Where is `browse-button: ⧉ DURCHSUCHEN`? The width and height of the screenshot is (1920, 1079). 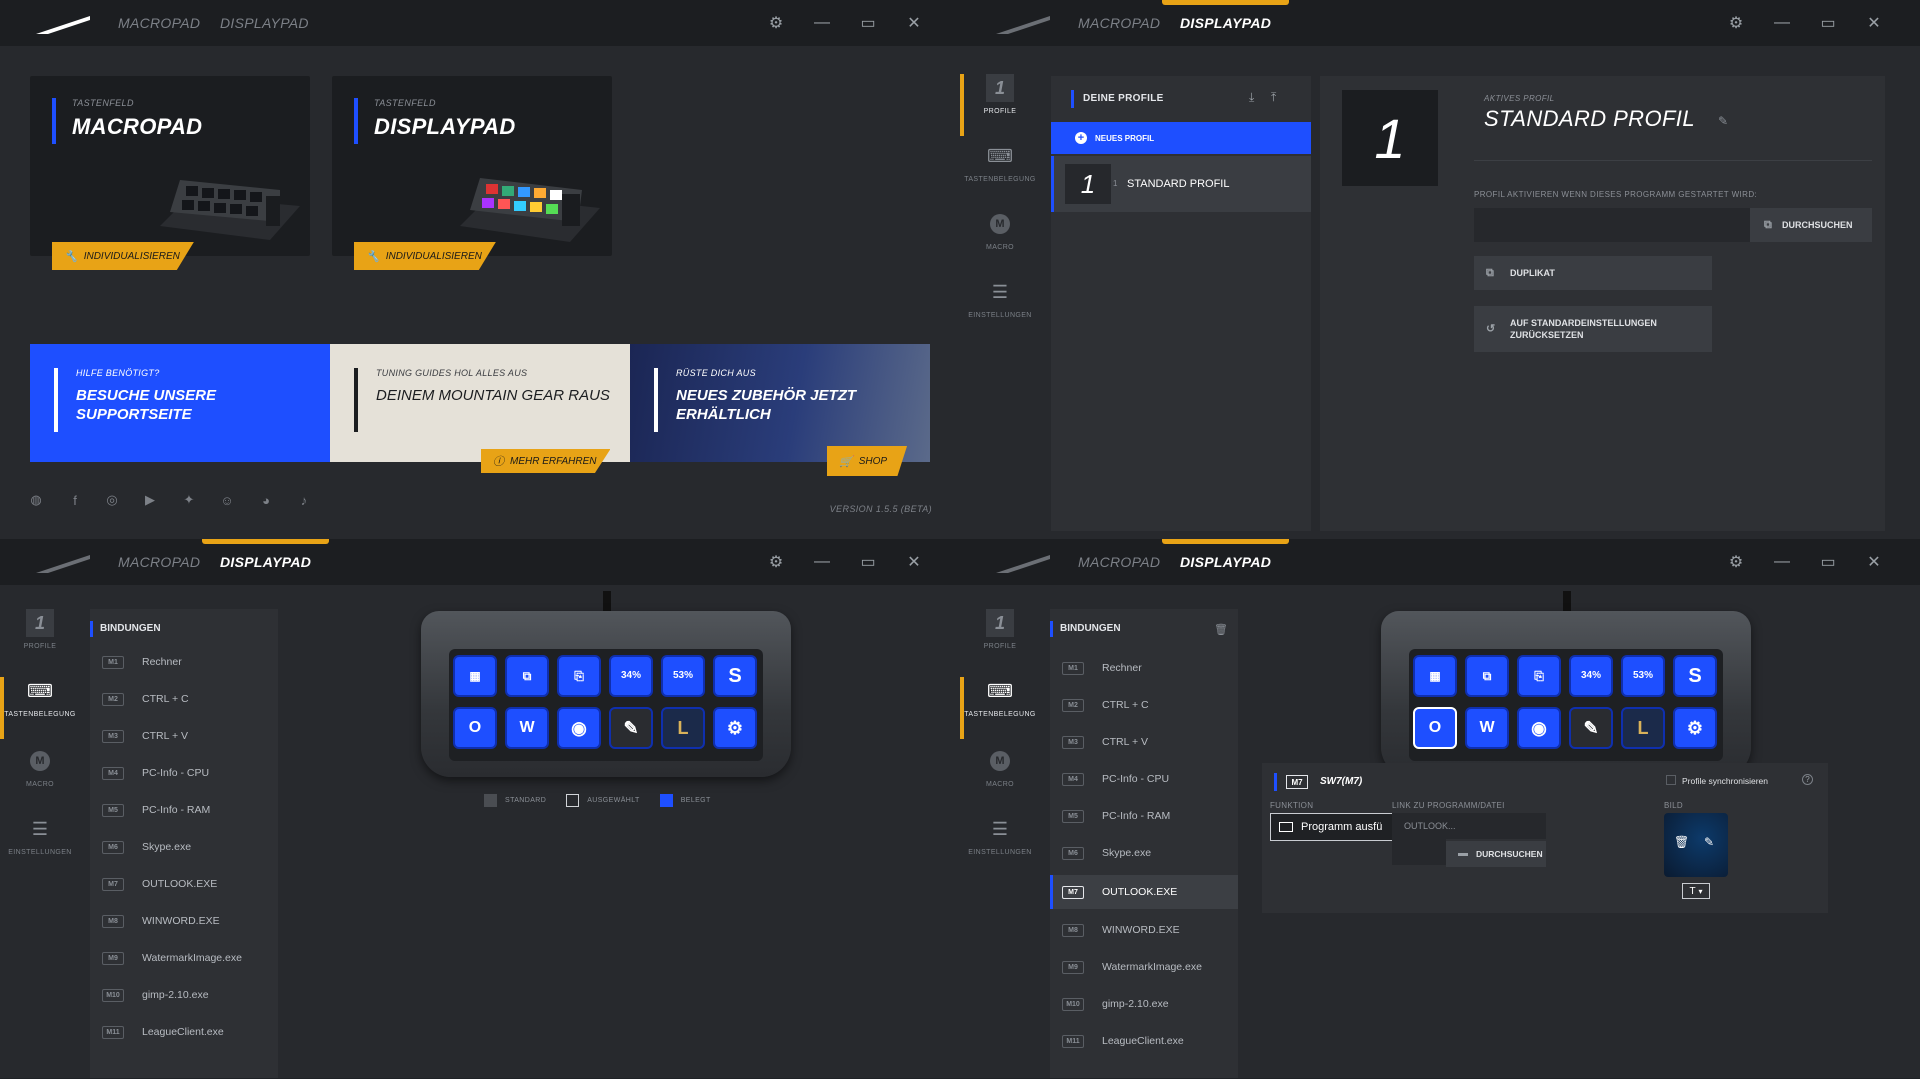
browse-button: ⧉ DURCHSUCHEN is located at coordinates (1811, 225).